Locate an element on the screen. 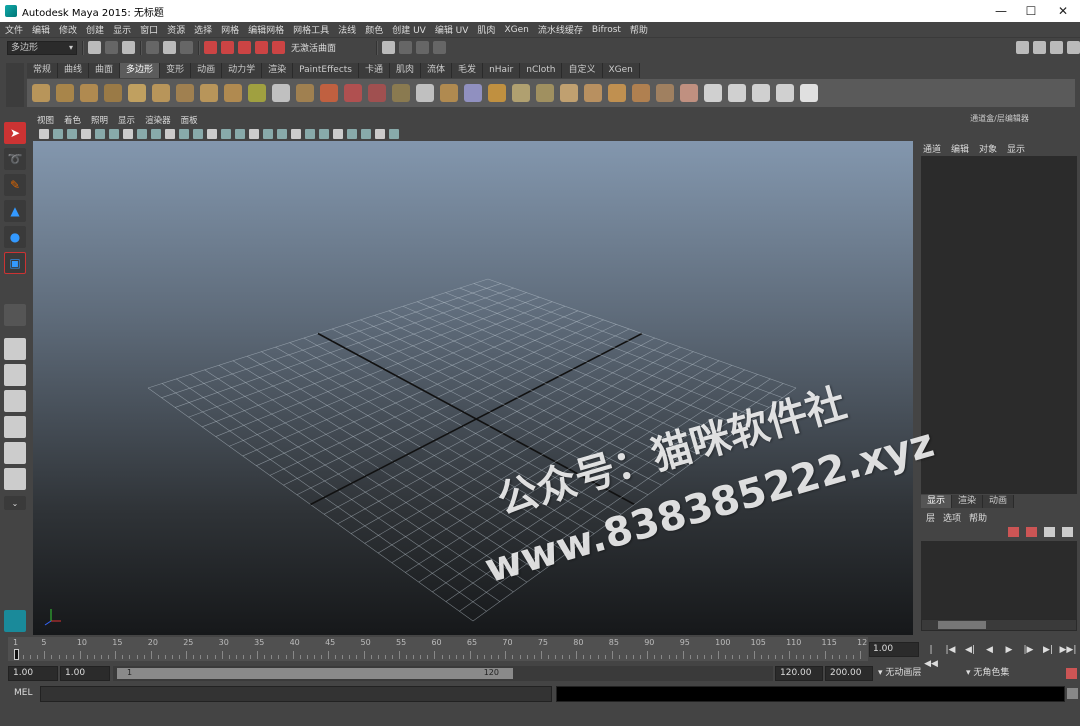 The image size is (1080, 726). lasso-tool-icon: ➰ is located at coordinates (15, 159).